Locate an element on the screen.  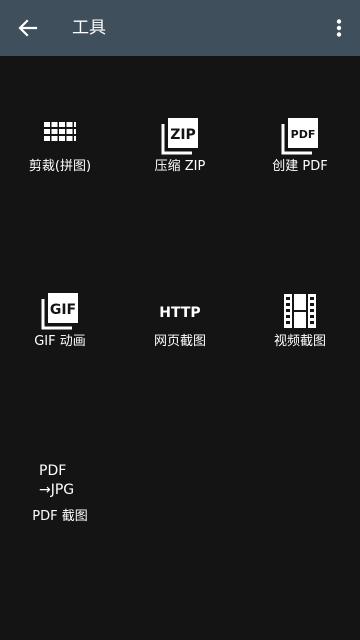
zip-icon: ZIP is located at coordinates (180, 136).